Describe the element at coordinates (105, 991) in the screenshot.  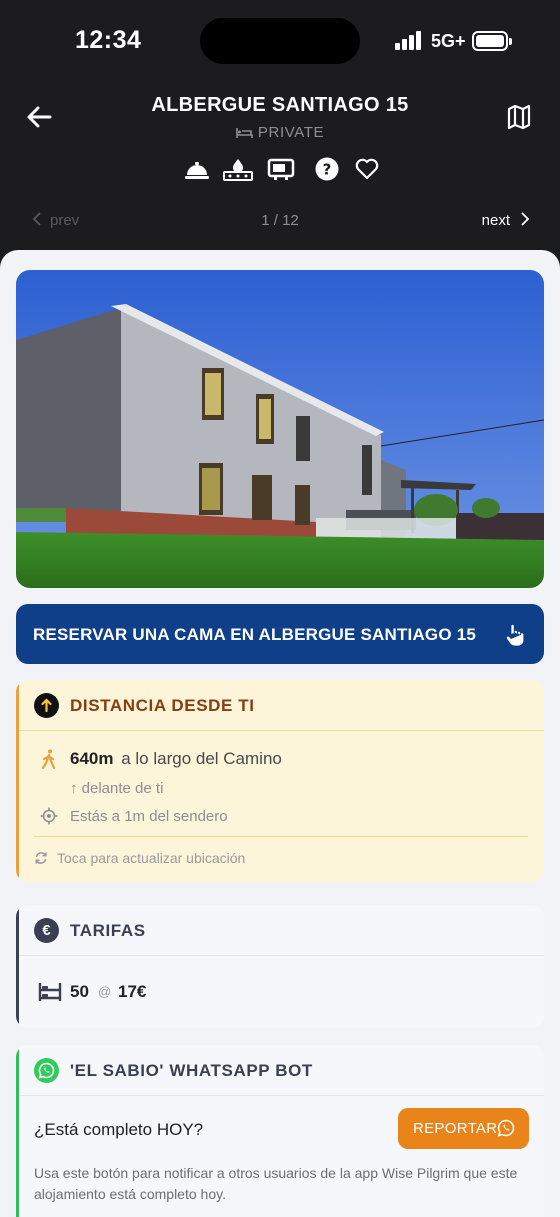
I see `at-symbol: @` at that location.